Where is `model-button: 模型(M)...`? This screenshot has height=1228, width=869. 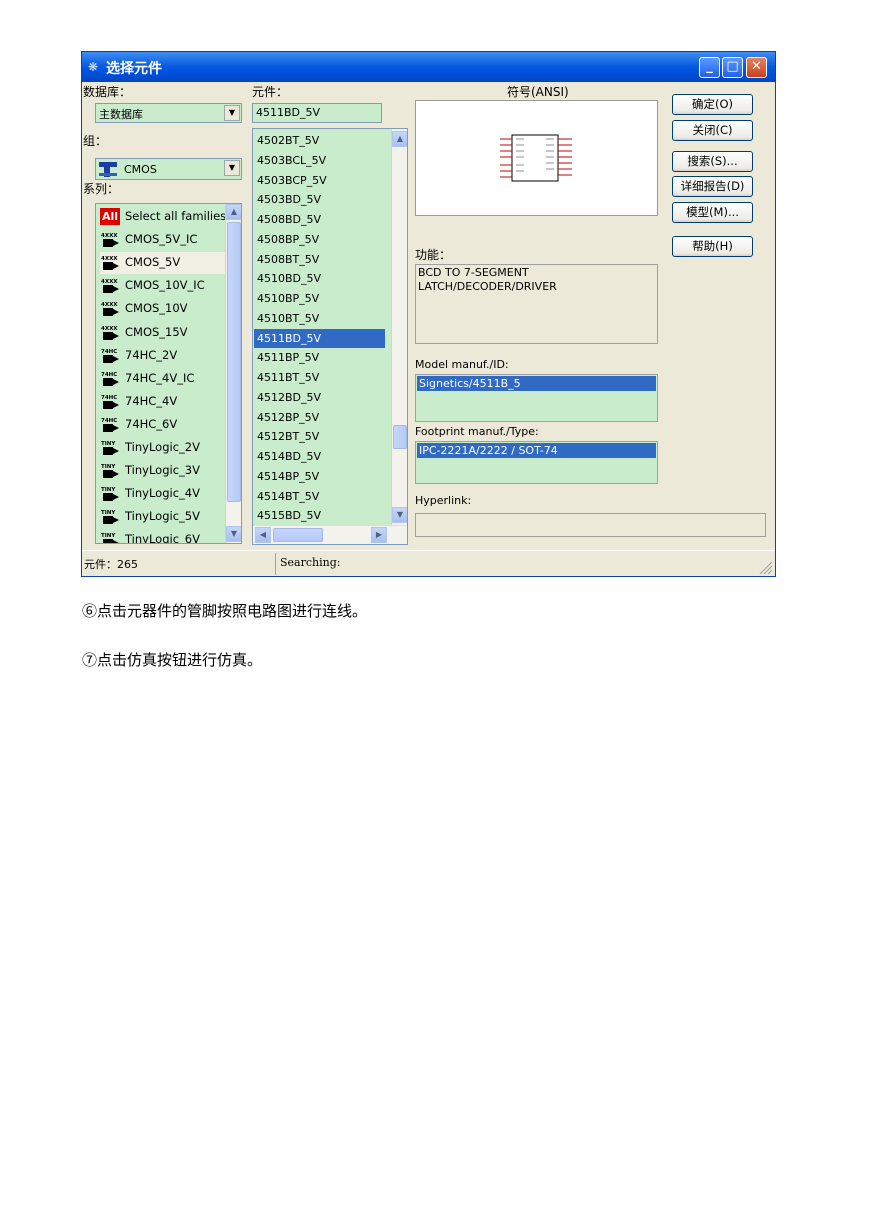
model-button: 模型(M)... is located at coordinates (712, 212).